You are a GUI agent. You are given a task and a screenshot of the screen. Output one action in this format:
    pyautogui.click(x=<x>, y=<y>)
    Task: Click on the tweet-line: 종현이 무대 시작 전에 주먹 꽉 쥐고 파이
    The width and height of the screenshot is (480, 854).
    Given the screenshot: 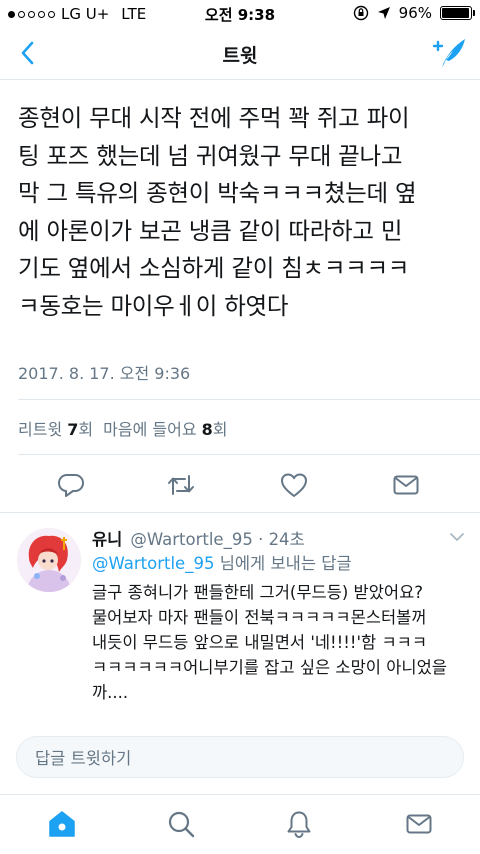 What is the action you would take?
    pyautogui.click(x=214, y=118)
    